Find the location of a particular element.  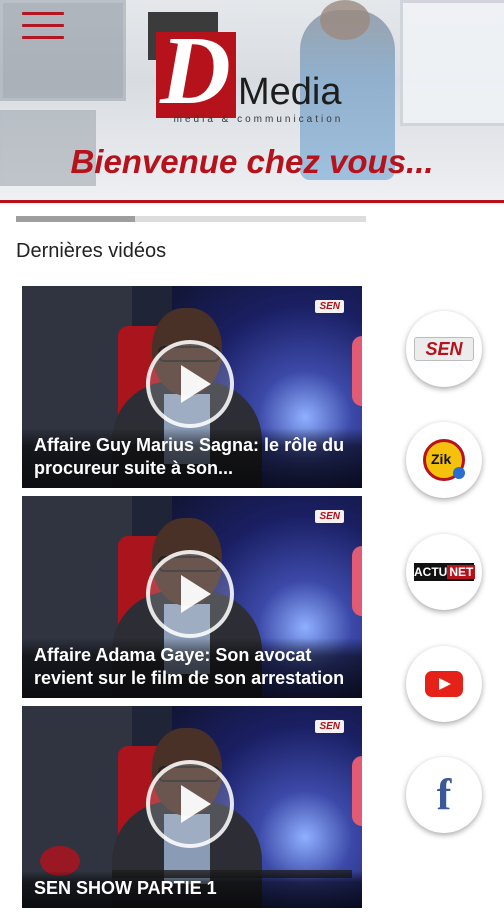

progress-bar is located at coordinates (191, 219).